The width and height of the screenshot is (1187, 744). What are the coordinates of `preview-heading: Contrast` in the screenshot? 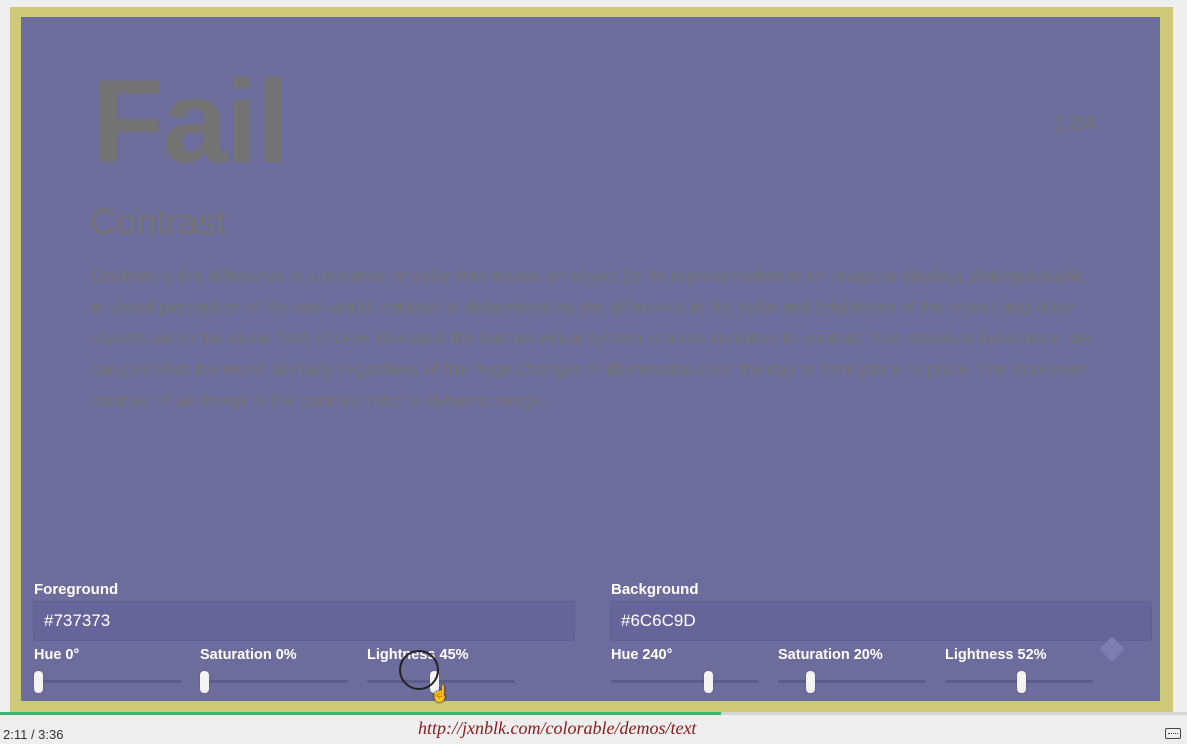 It's located at (158, 221).